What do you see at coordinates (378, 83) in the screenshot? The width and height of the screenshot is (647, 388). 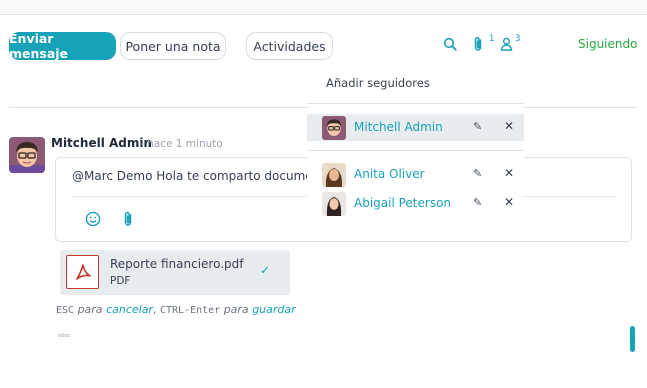 I see `add-followers-link: Añadir seguidores` at bounding box center [378, 83].